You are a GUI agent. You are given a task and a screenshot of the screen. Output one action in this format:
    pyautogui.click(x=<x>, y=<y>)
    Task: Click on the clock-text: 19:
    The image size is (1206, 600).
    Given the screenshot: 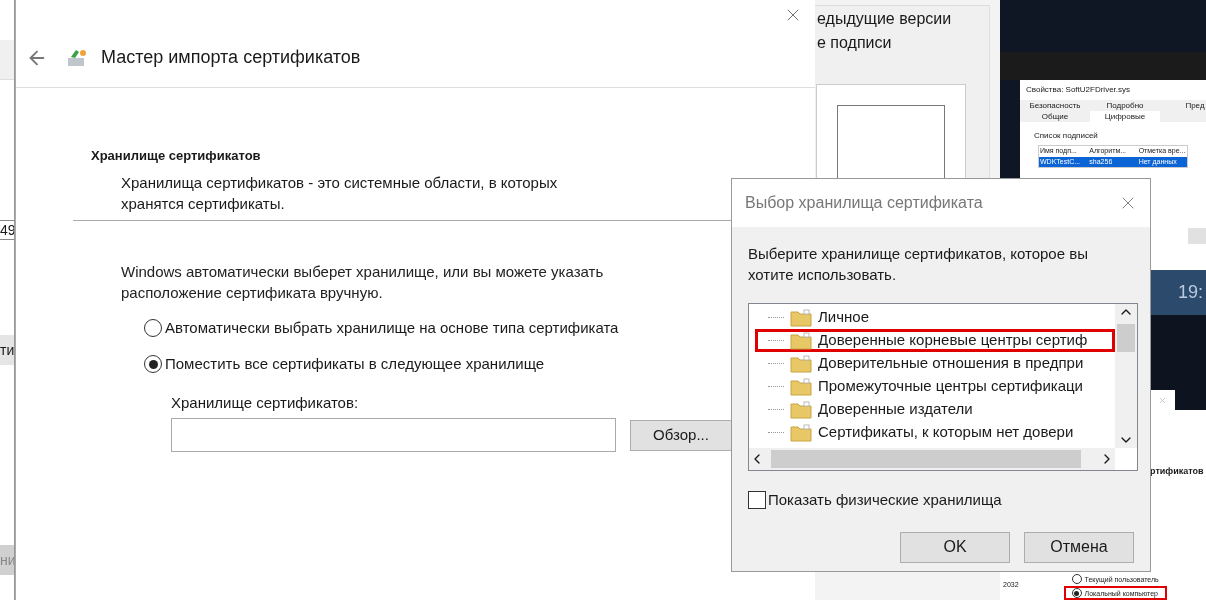 What is the action you would take?
    pyautogui.click(x=1190, y=292)
    